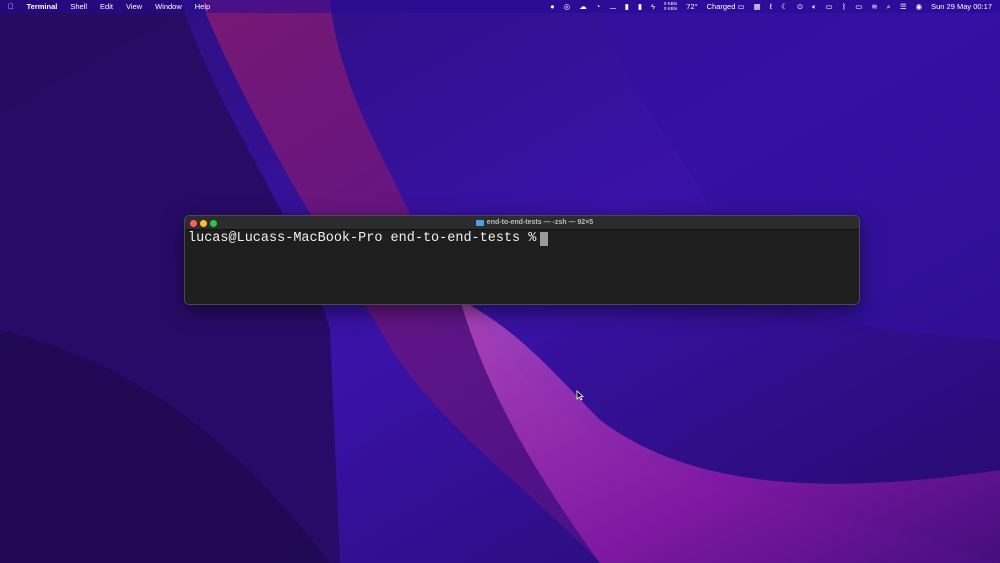 This screenshot has width=1000, height=563. I want to click on folder-icon, so click(479, 222).